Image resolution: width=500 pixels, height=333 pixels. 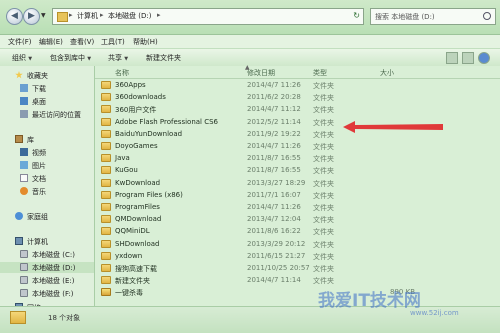 What do you see at coordinates (126, 170) in the screenshot?
I see `file-name: KuGou` at bounding box center [126, 170].